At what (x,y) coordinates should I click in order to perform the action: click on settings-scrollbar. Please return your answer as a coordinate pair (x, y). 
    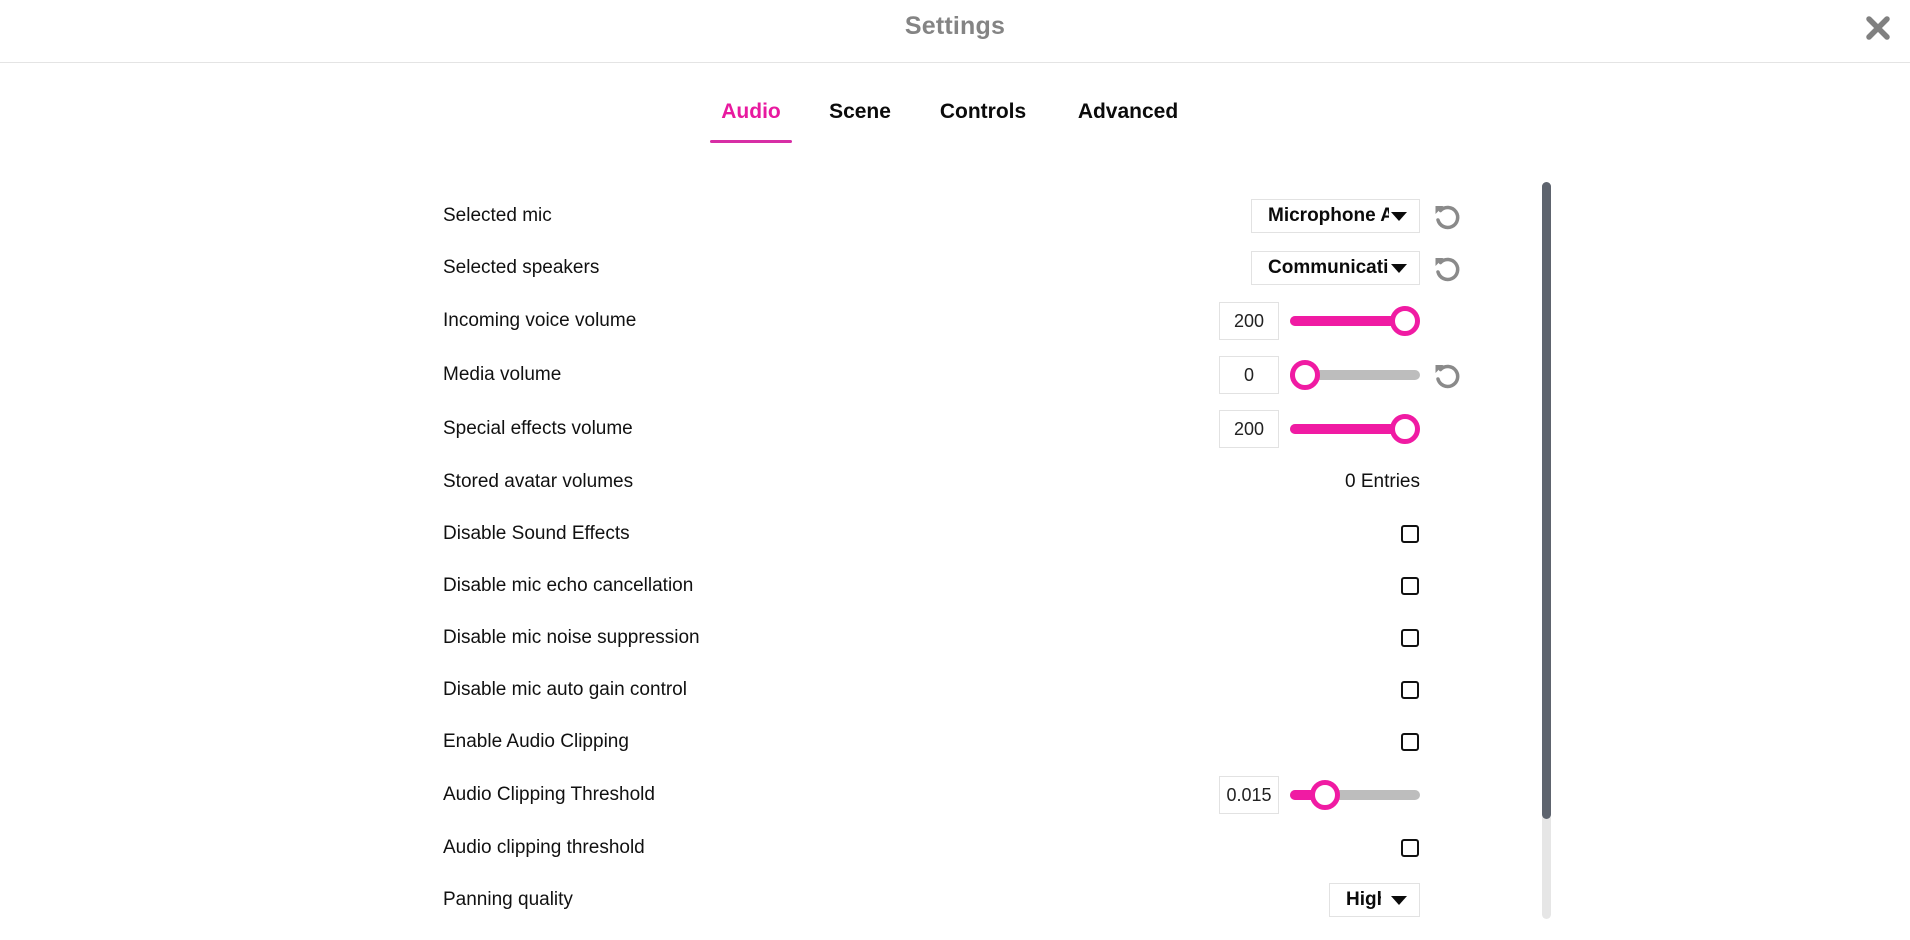
    Looking at the image, I should click on (1546, 550).